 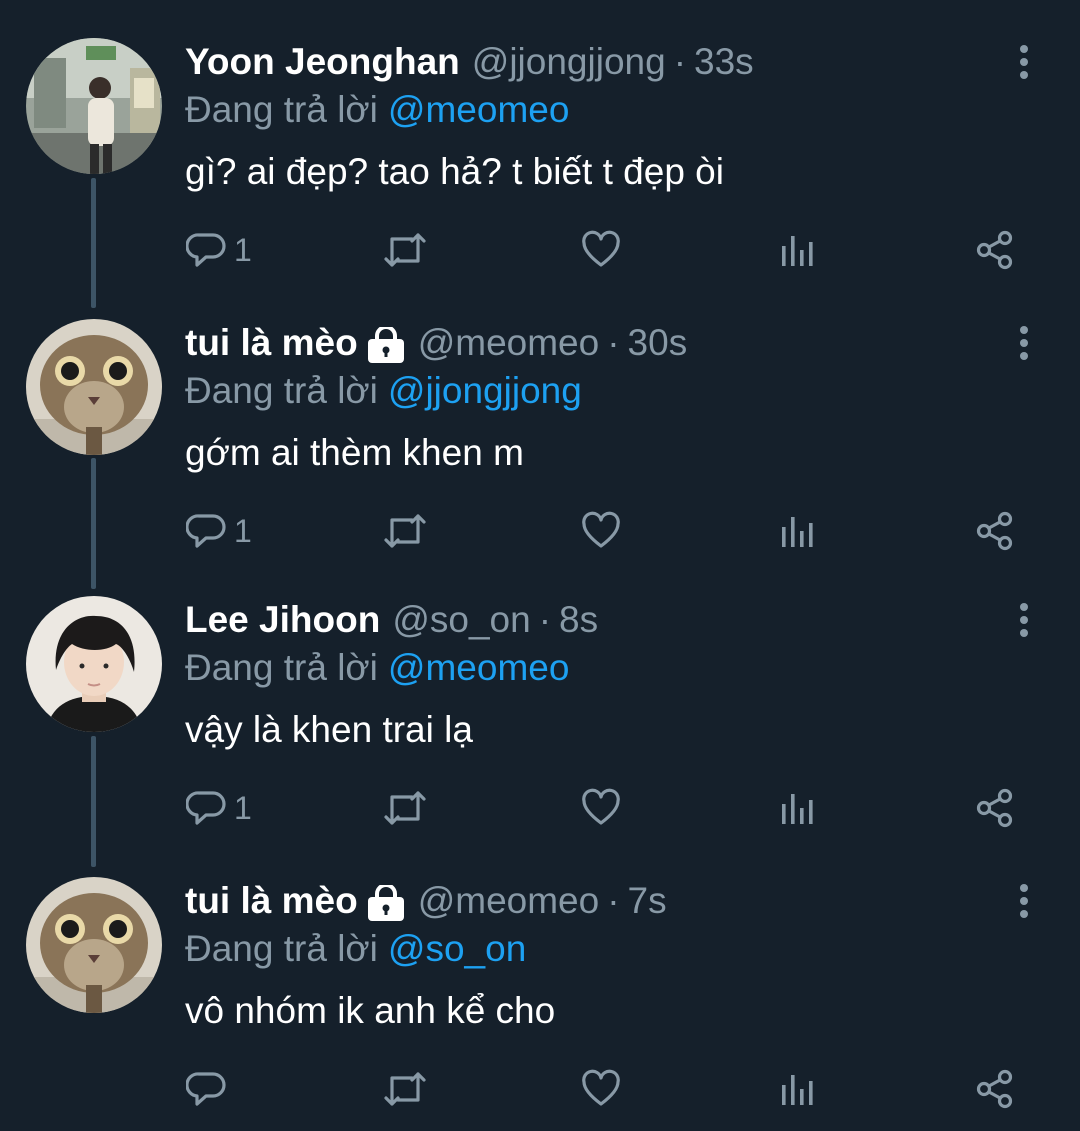 What do you see at coordinates (354, 452) in the screenshot?
I see `tweet-text: gớm ai thèm khen m` at bounding box center [354, 452].